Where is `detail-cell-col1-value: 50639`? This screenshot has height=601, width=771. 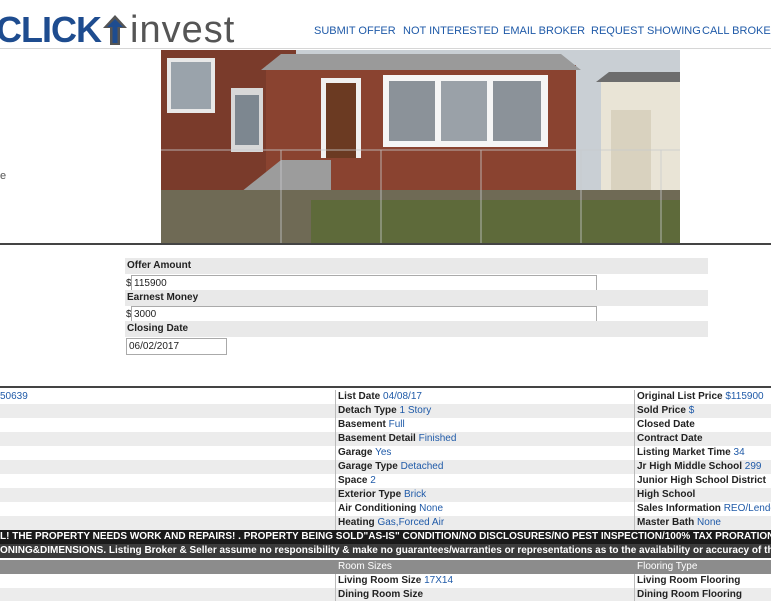
detail-cell-col1-value: 50639 is located at coordinates (14, 396).